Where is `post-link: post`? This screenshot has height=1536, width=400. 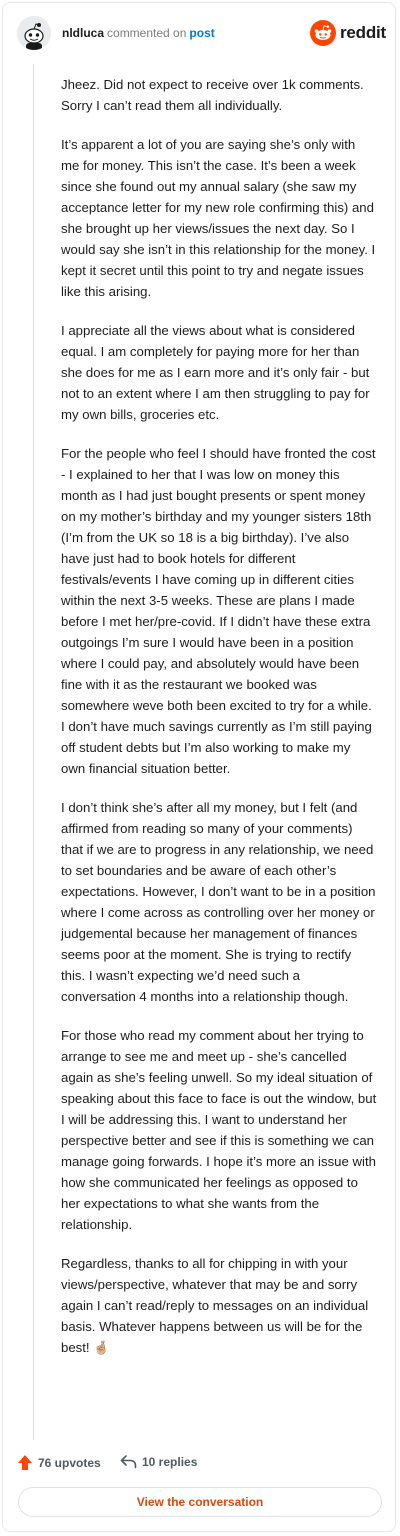
post-link: post is located at coordinates (201, 33).